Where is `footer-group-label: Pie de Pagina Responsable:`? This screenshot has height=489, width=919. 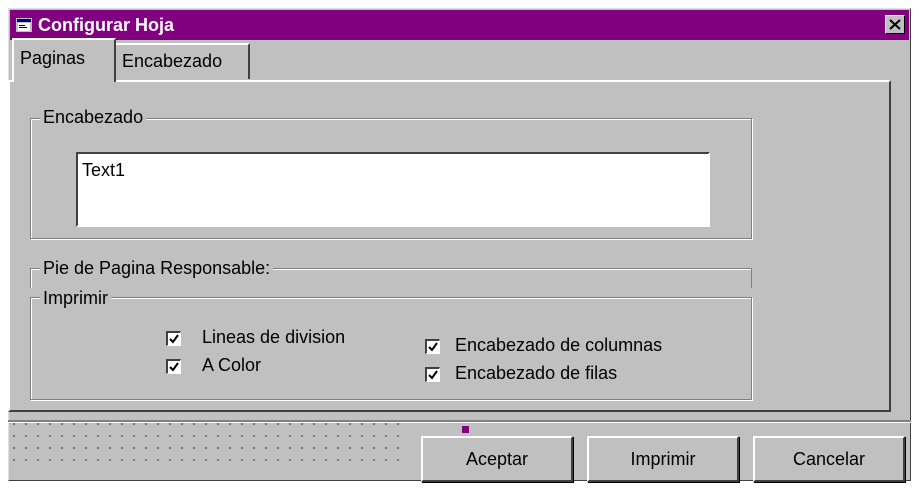
footer-group-label: Pie de Pagina Responsable: is located at coordinates (157, 268).